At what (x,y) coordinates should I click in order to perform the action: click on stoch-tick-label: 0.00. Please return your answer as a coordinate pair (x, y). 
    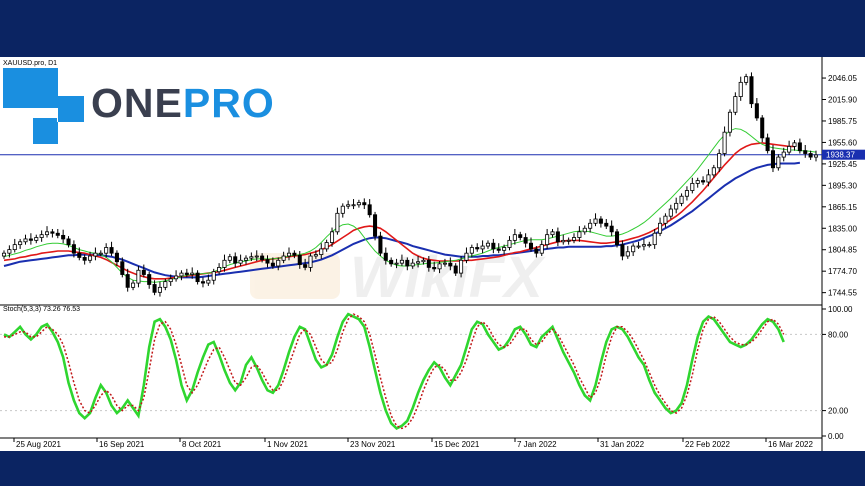
    Looking at the image, I should click on (836, 436).